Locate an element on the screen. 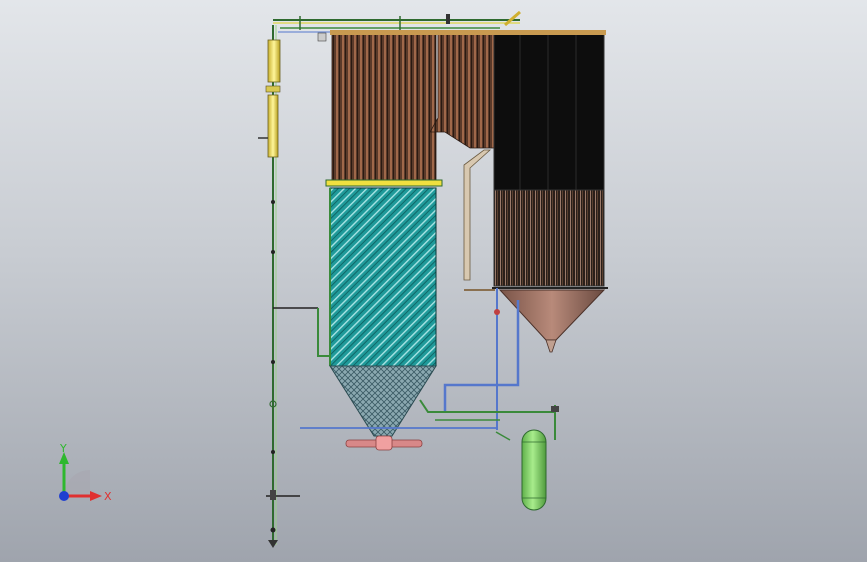  z-axis-indicator is located at coordinates (64, 496).